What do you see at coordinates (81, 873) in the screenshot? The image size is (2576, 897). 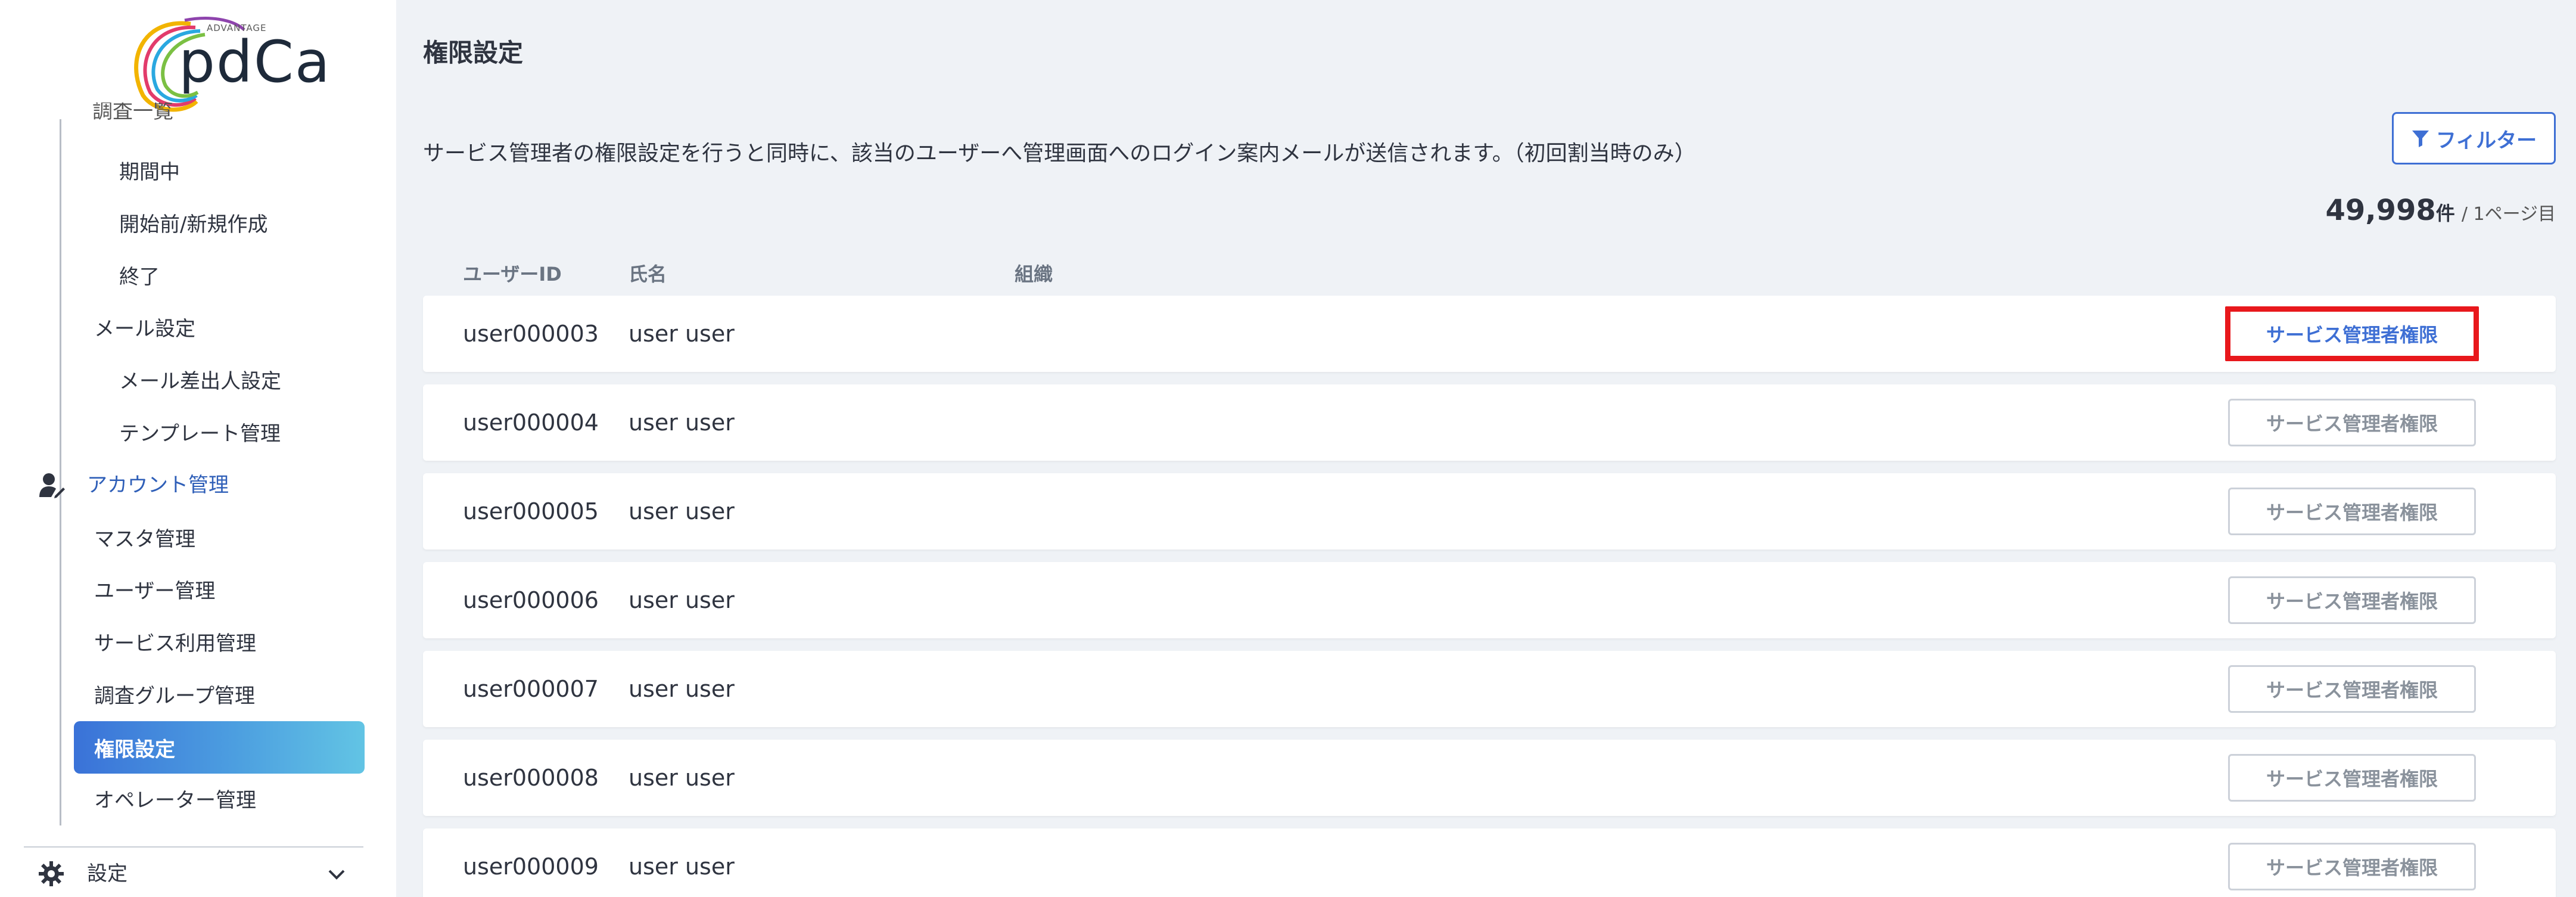 I see `sidebar-section-settings: 設定` at bounding box center [81, 873].